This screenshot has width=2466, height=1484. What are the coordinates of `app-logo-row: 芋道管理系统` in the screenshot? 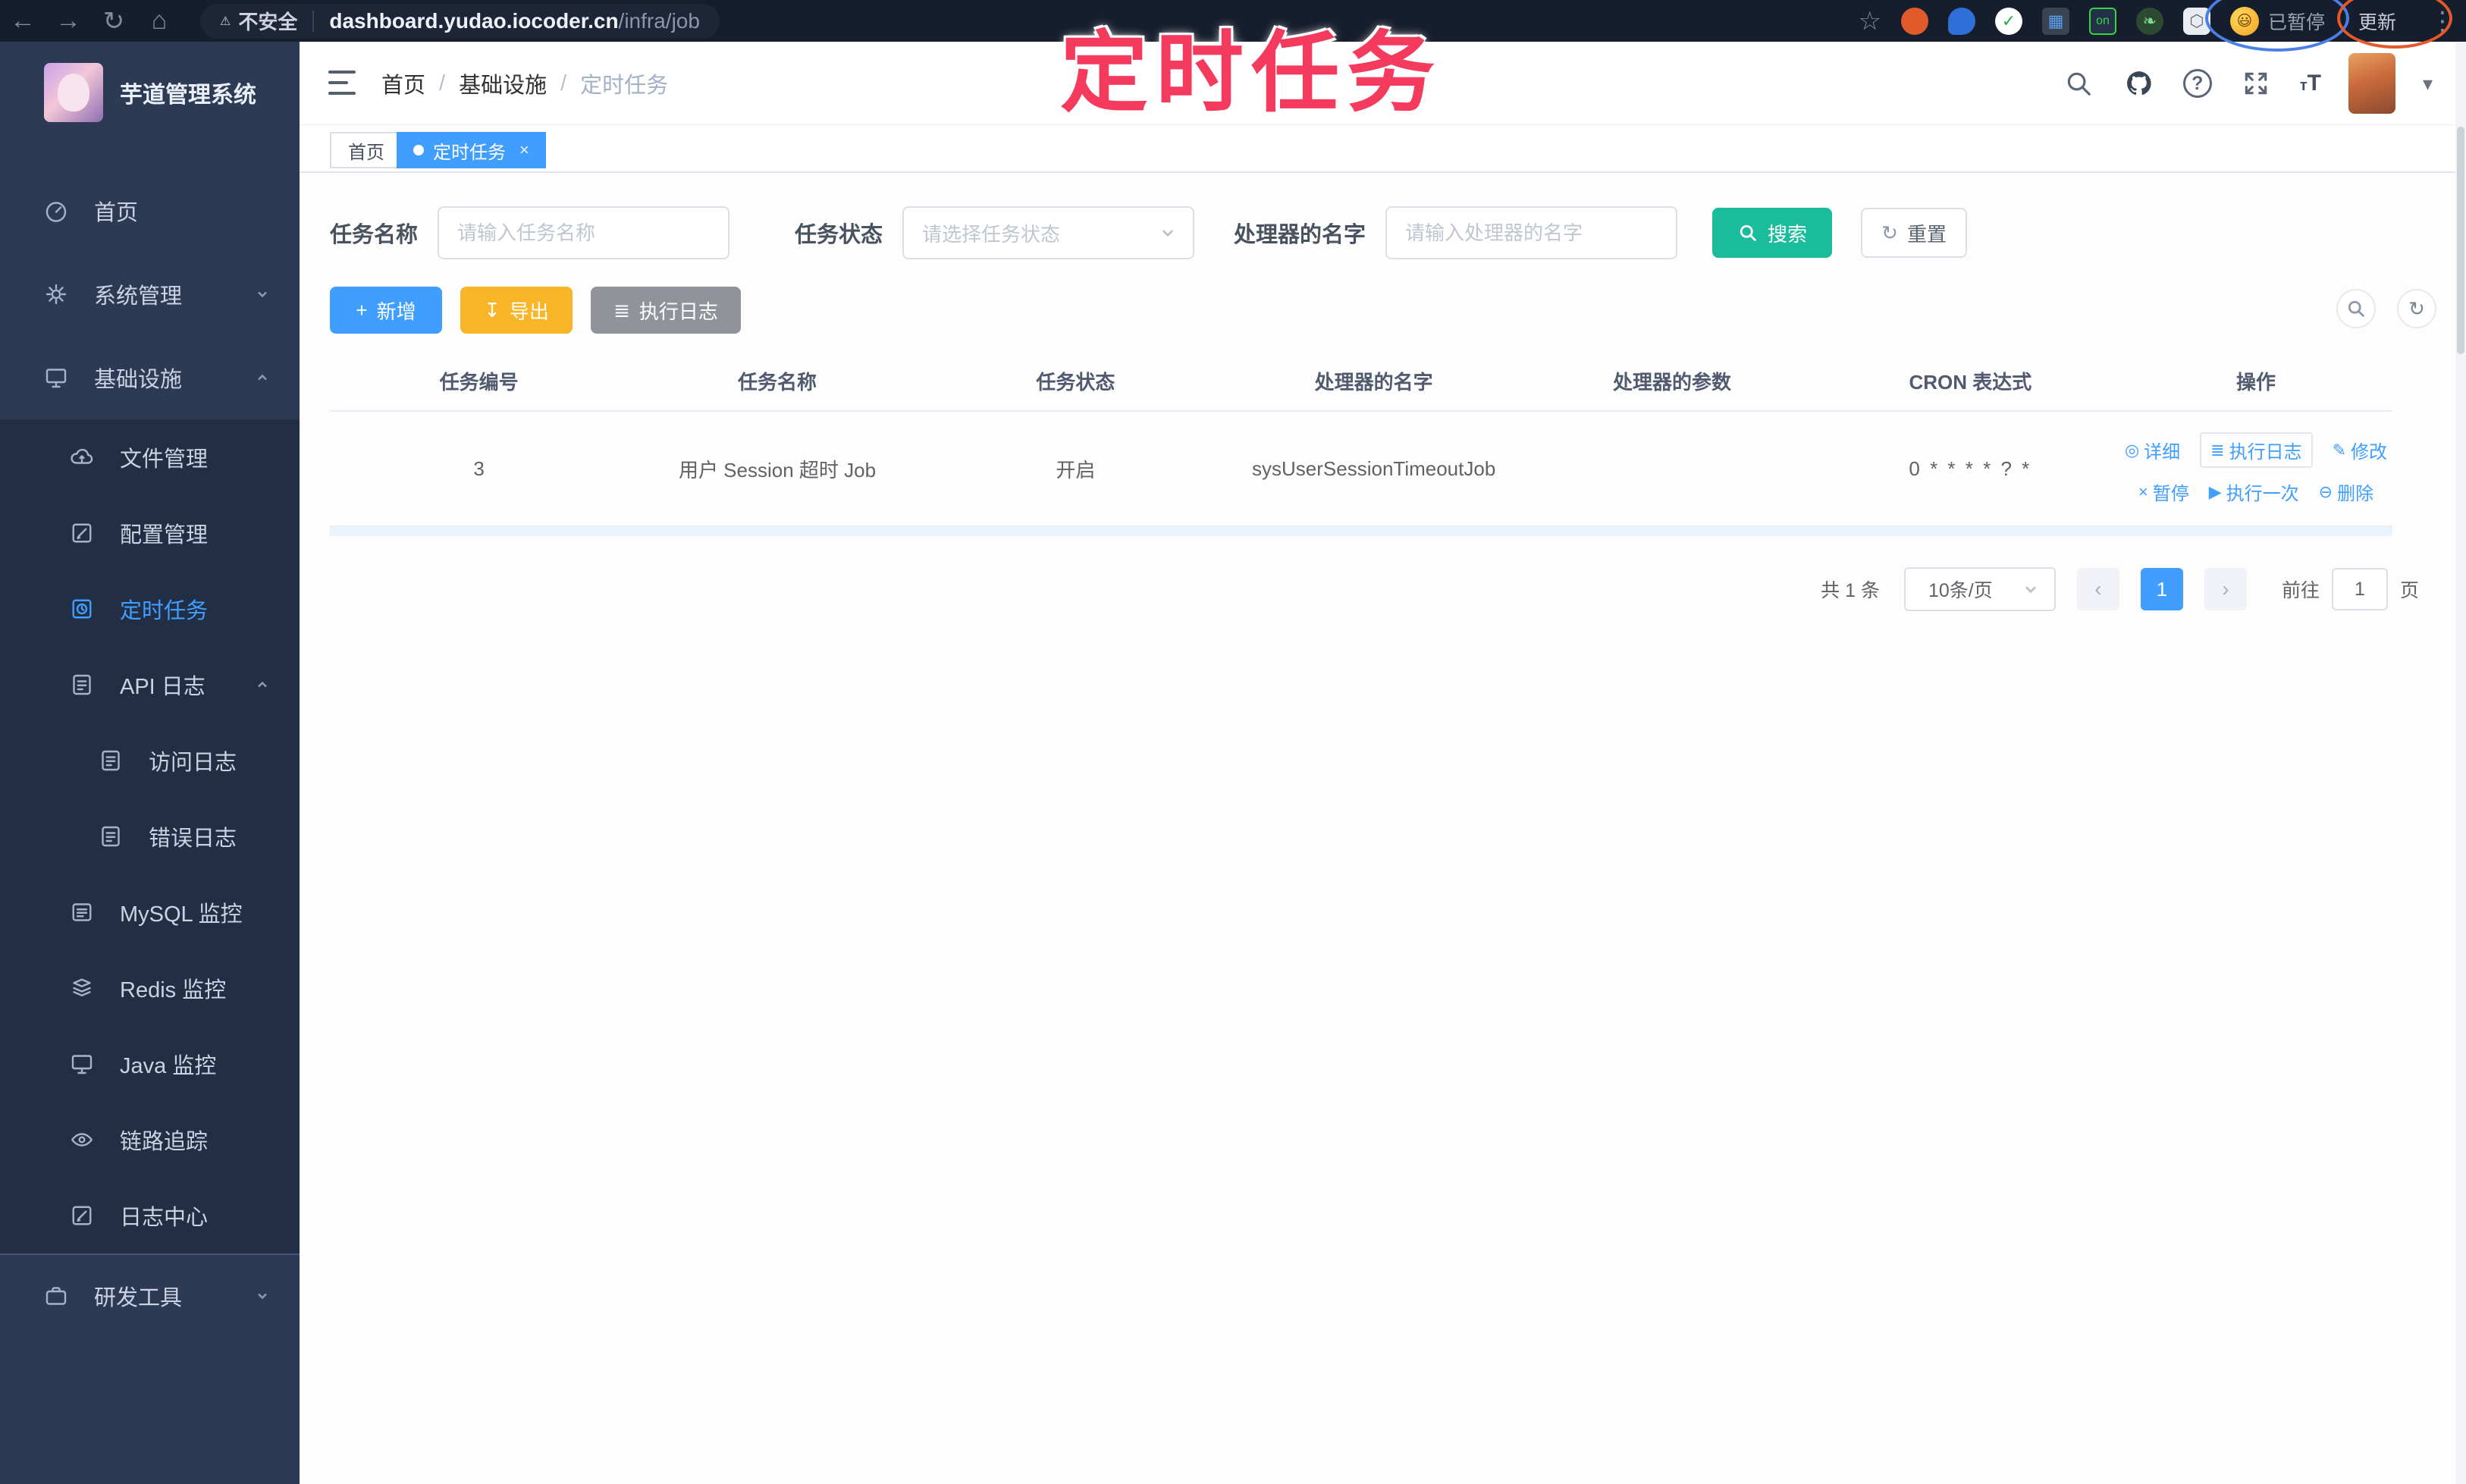 It's located at (150, 92).